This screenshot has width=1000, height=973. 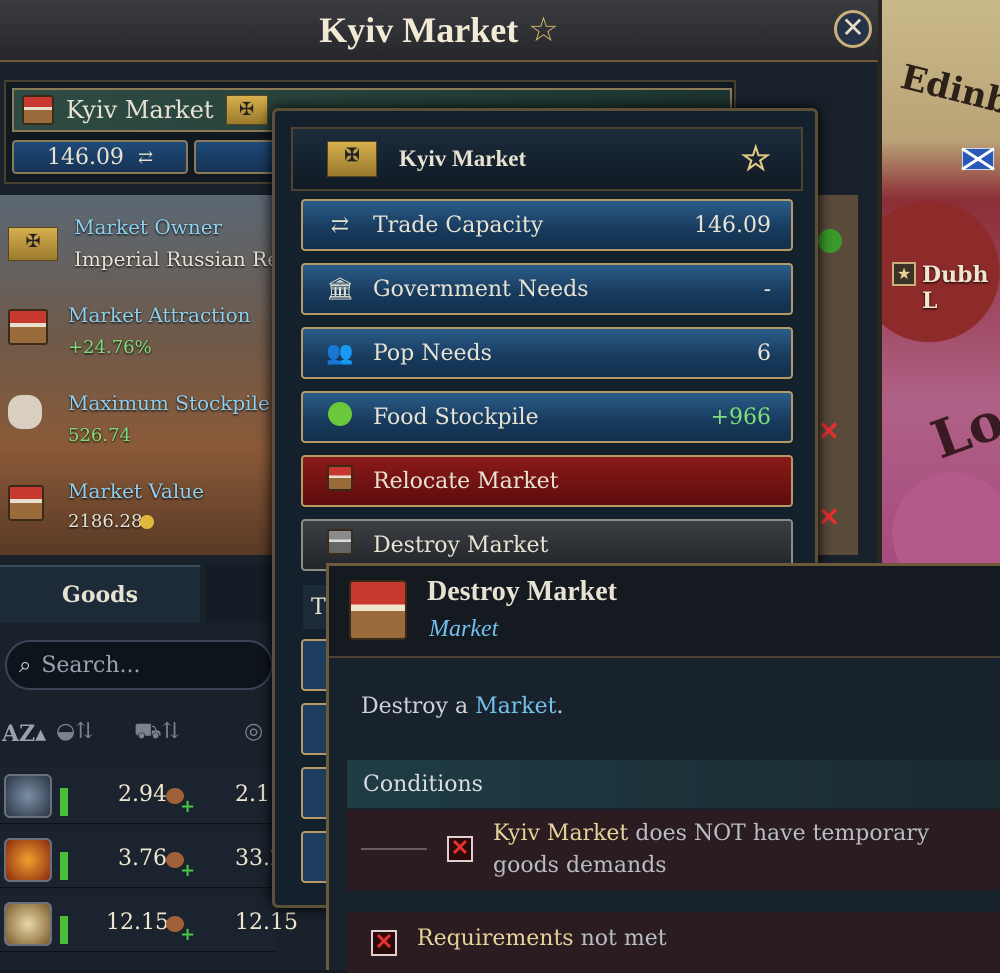 I want to click on table-row: 3.76 + 33.2, so click(x=142, y=860).